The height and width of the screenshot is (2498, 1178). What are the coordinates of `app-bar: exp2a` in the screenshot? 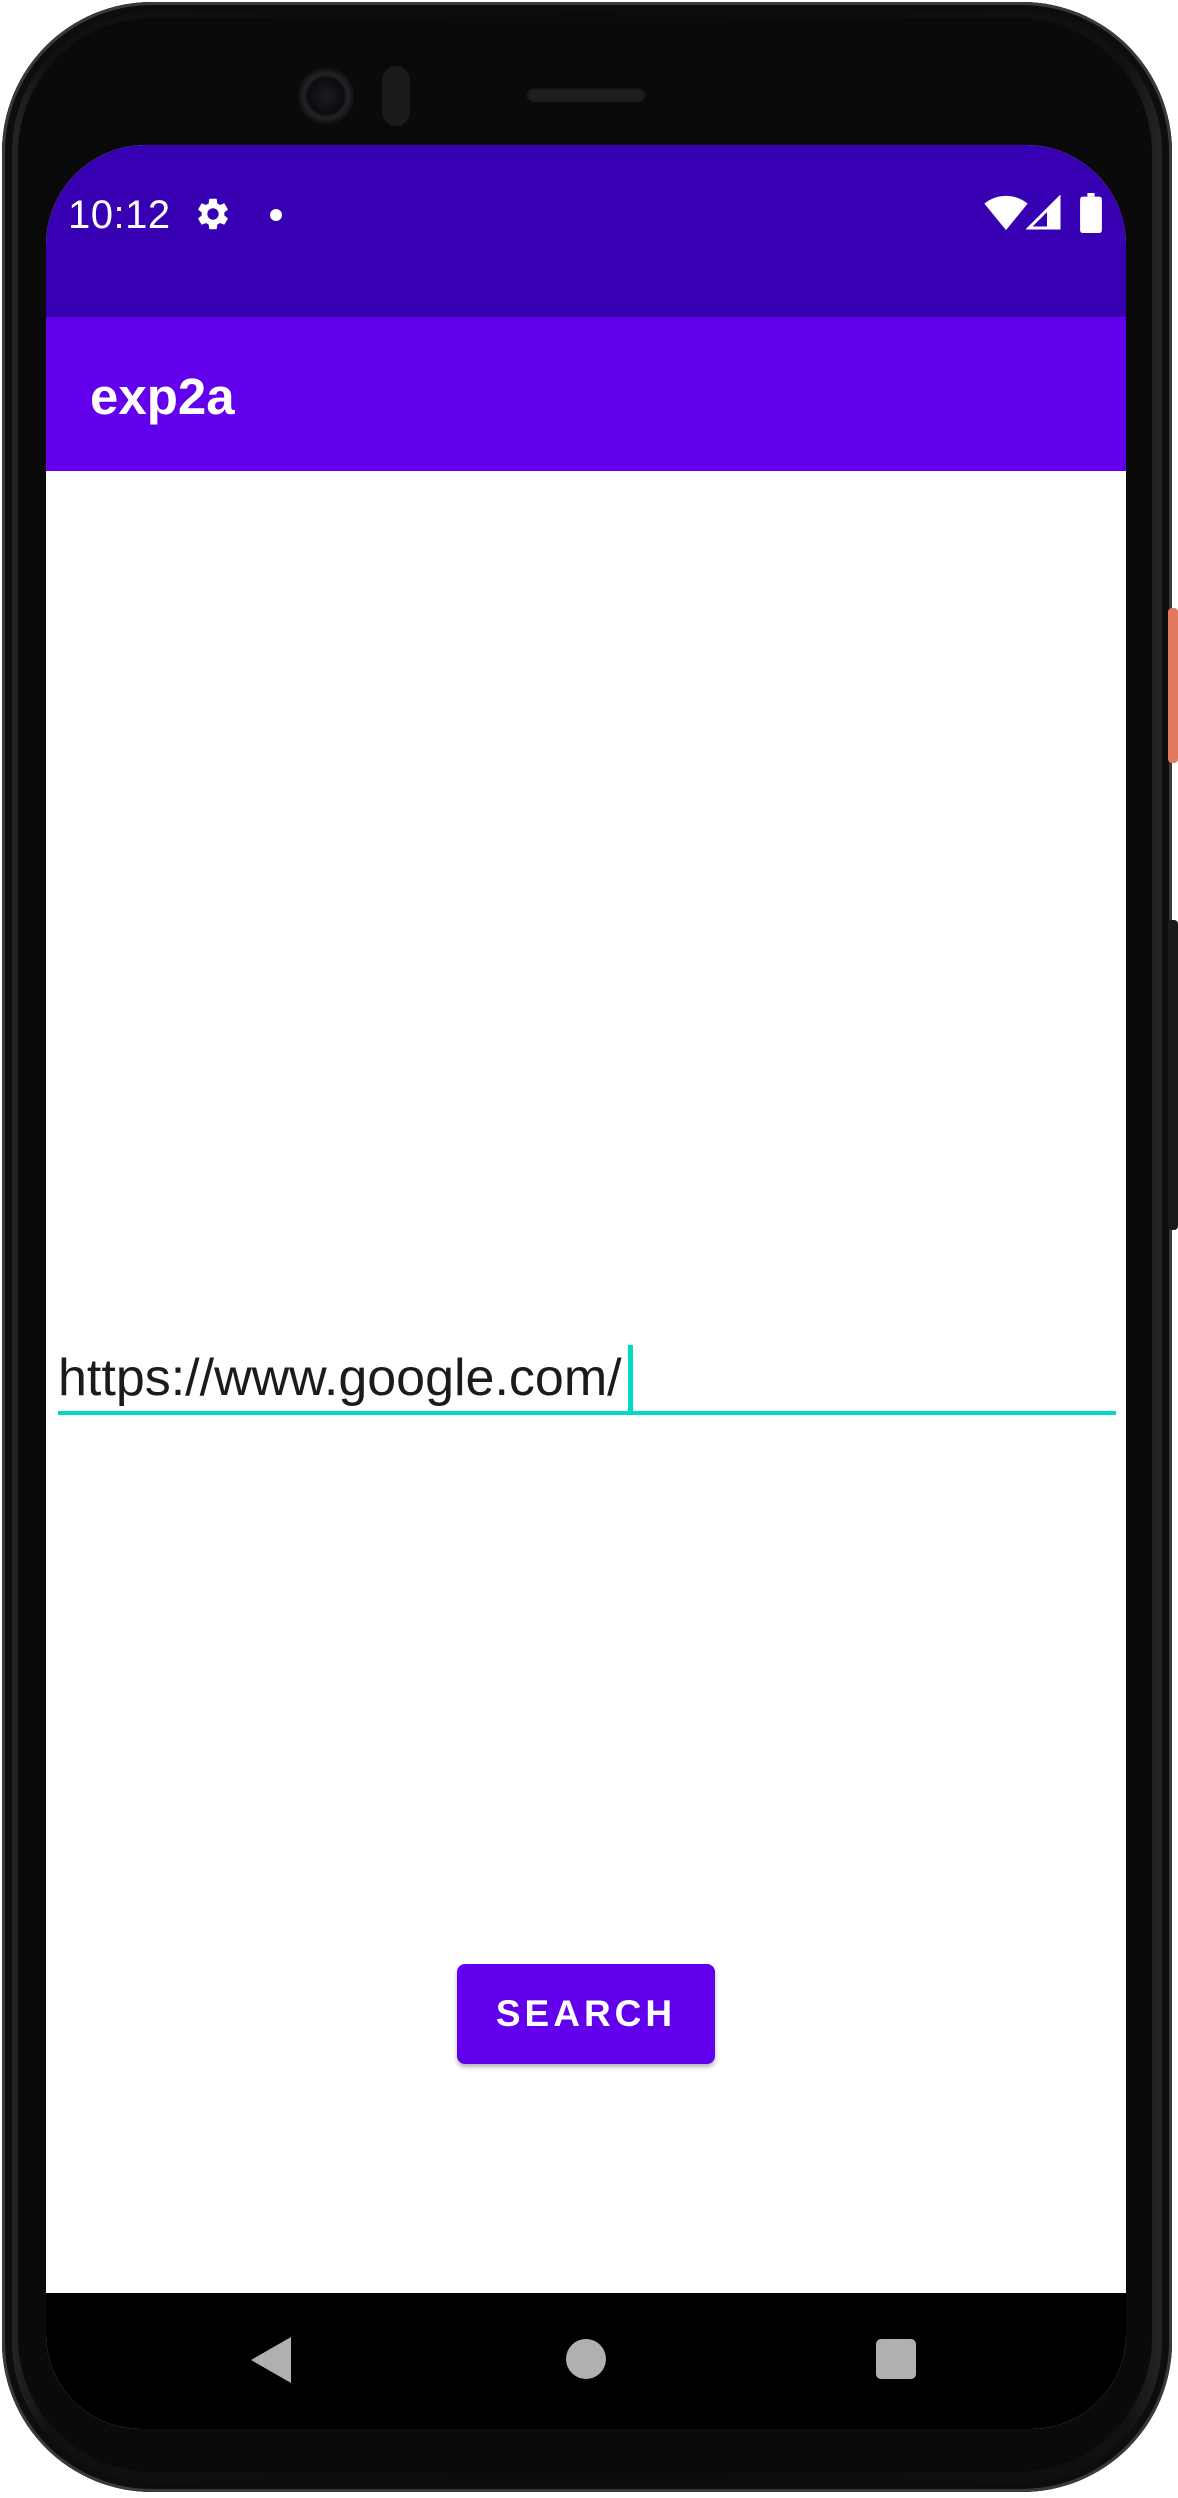 It's located at (586, 394).